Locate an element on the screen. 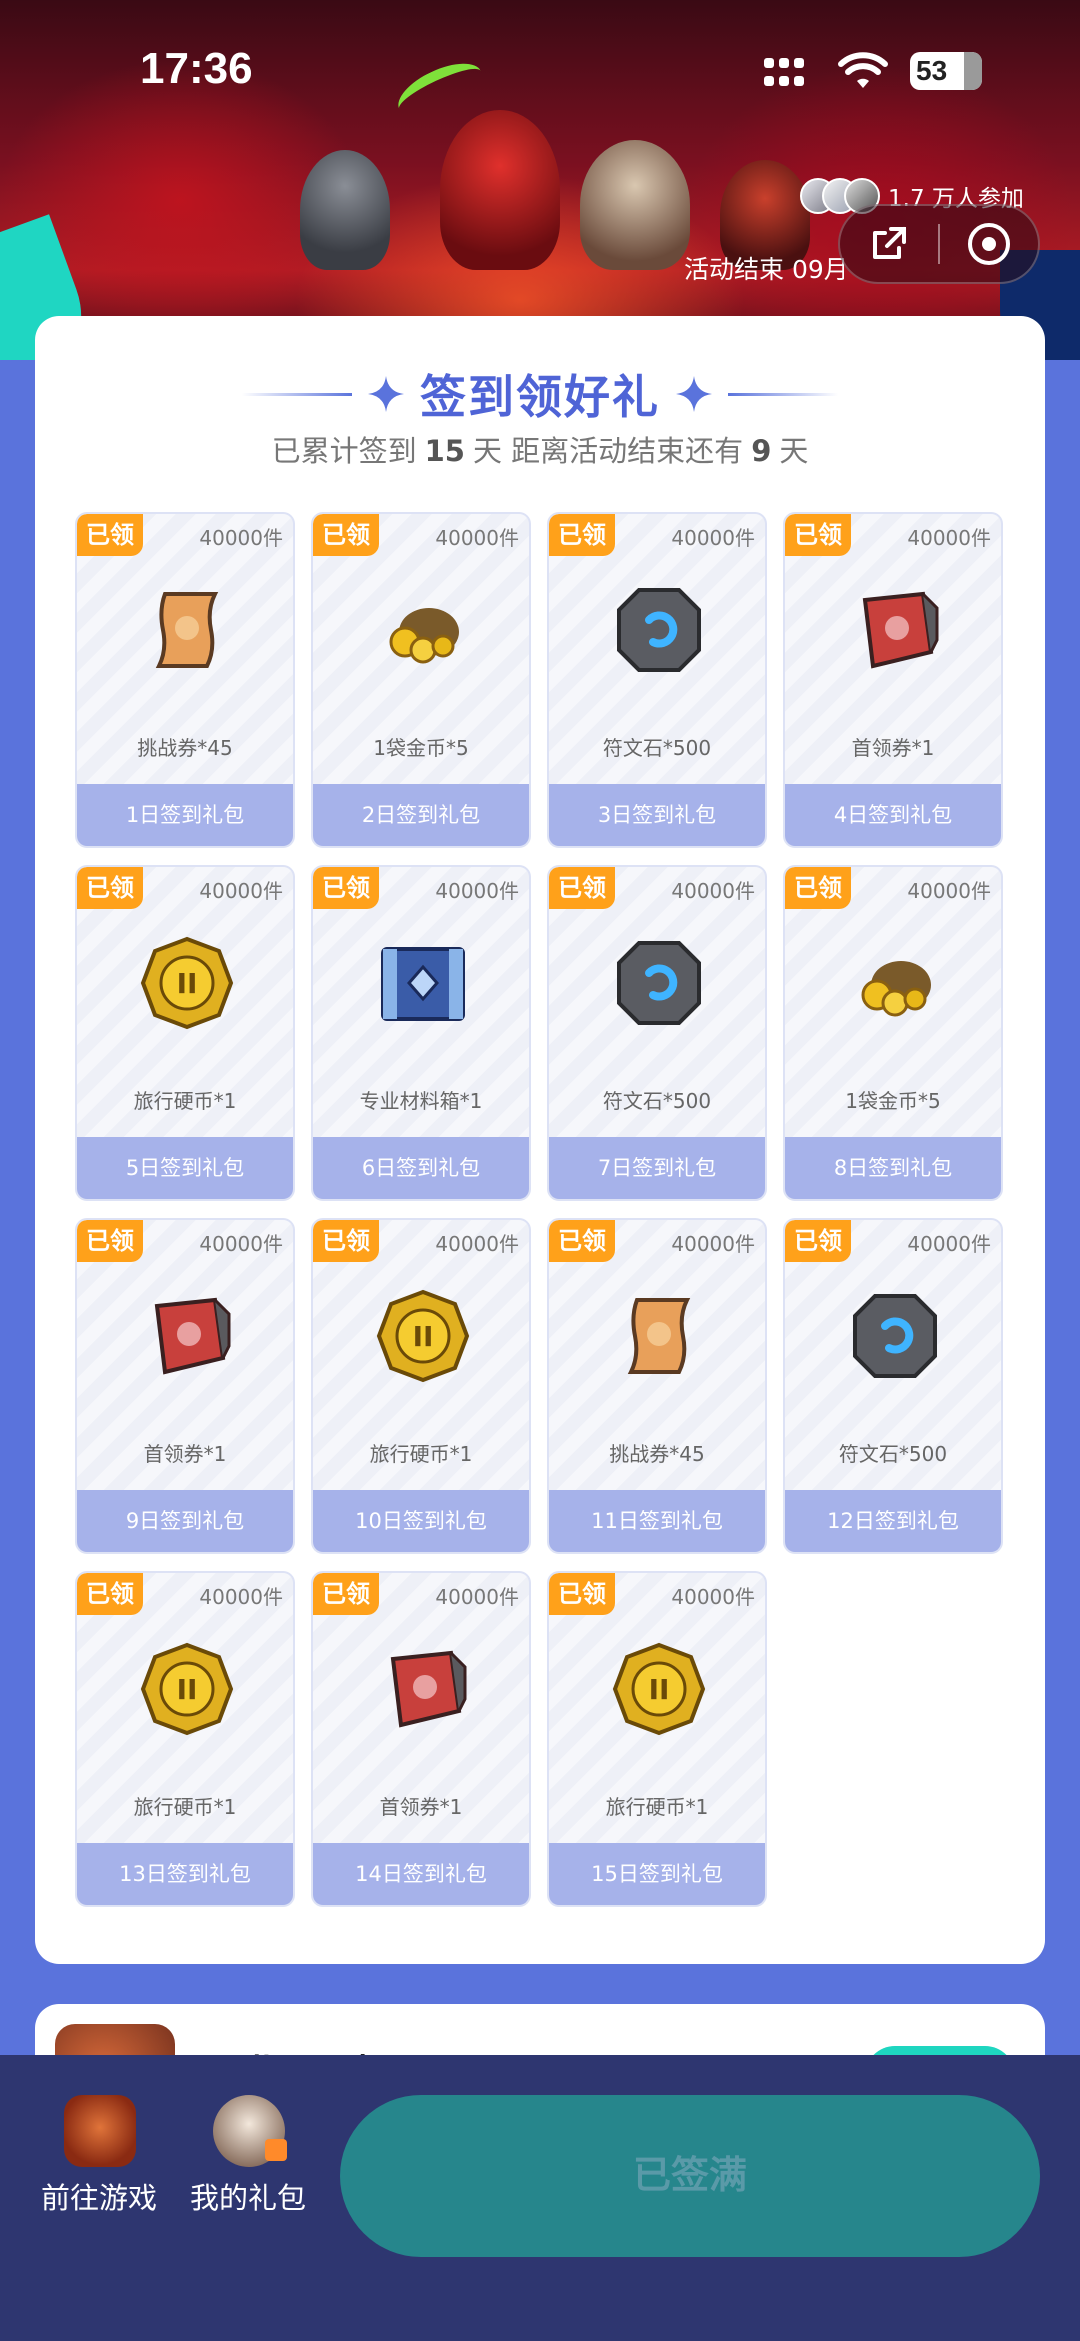 The width and height of the screenshot is (1080, 2341). gift-card: 已领 40000件 挑战券*45 1日签到礼包 is located at coordinates (185, 680).